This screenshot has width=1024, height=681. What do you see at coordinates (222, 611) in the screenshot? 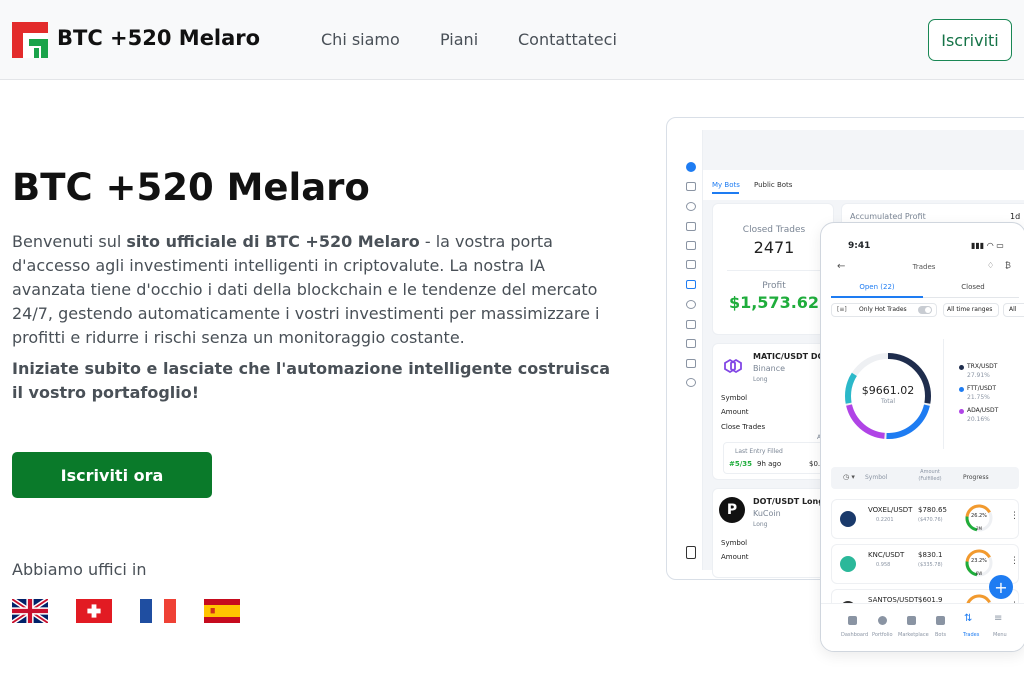
I see `spain-flag-icon` at bounding box center [222, 611].